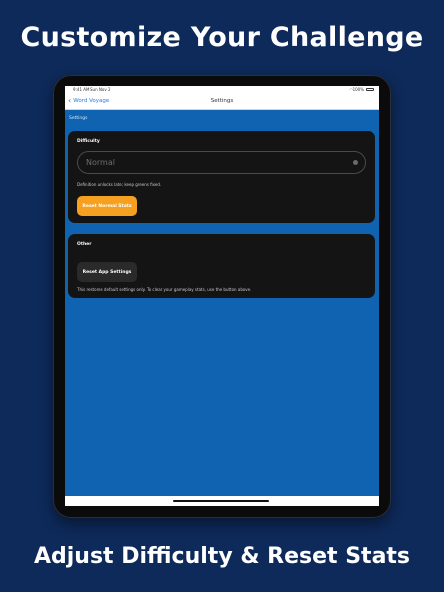 Image resolution: width=444 pixels, height=592 pixels. I want to click on battery-icon, so click(370, 89).